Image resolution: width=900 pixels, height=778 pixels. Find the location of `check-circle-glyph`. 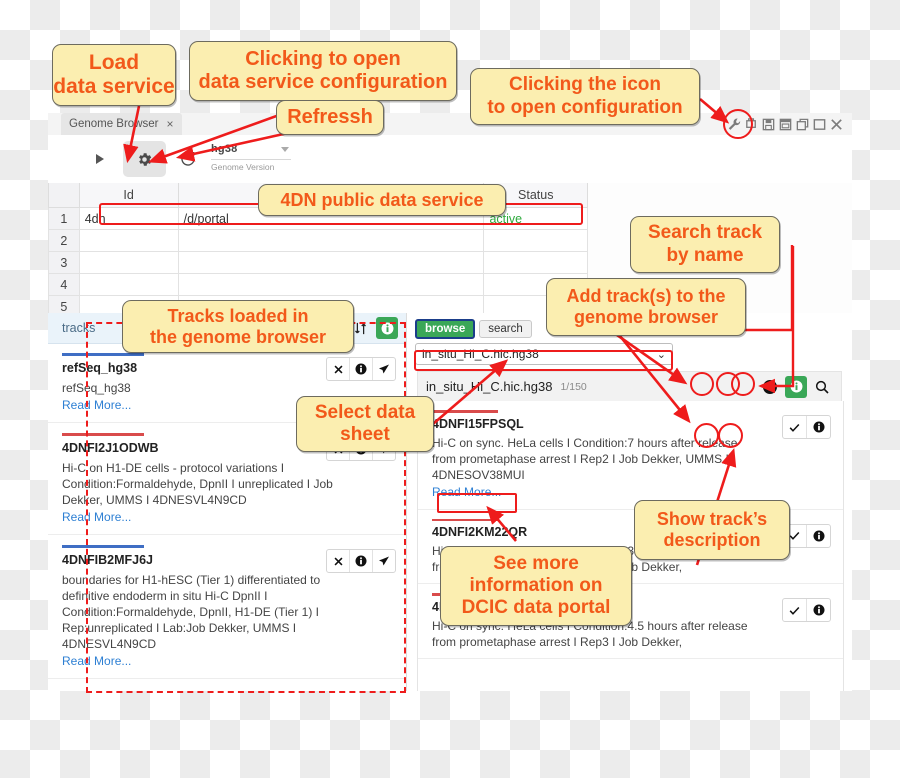

check-circle-glyph is located at coordinates (770, 386).